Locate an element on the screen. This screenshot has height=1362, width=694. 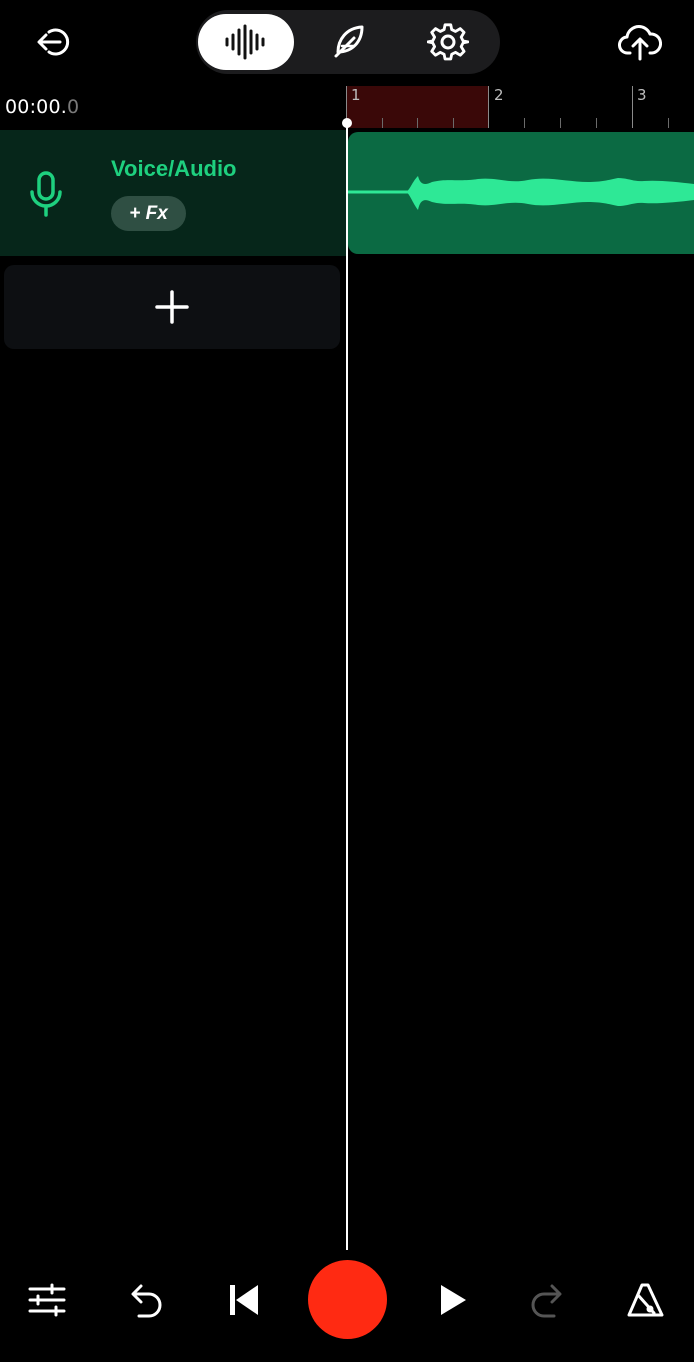
ruler-label-3: 3 is located at coordinates (642, 95).